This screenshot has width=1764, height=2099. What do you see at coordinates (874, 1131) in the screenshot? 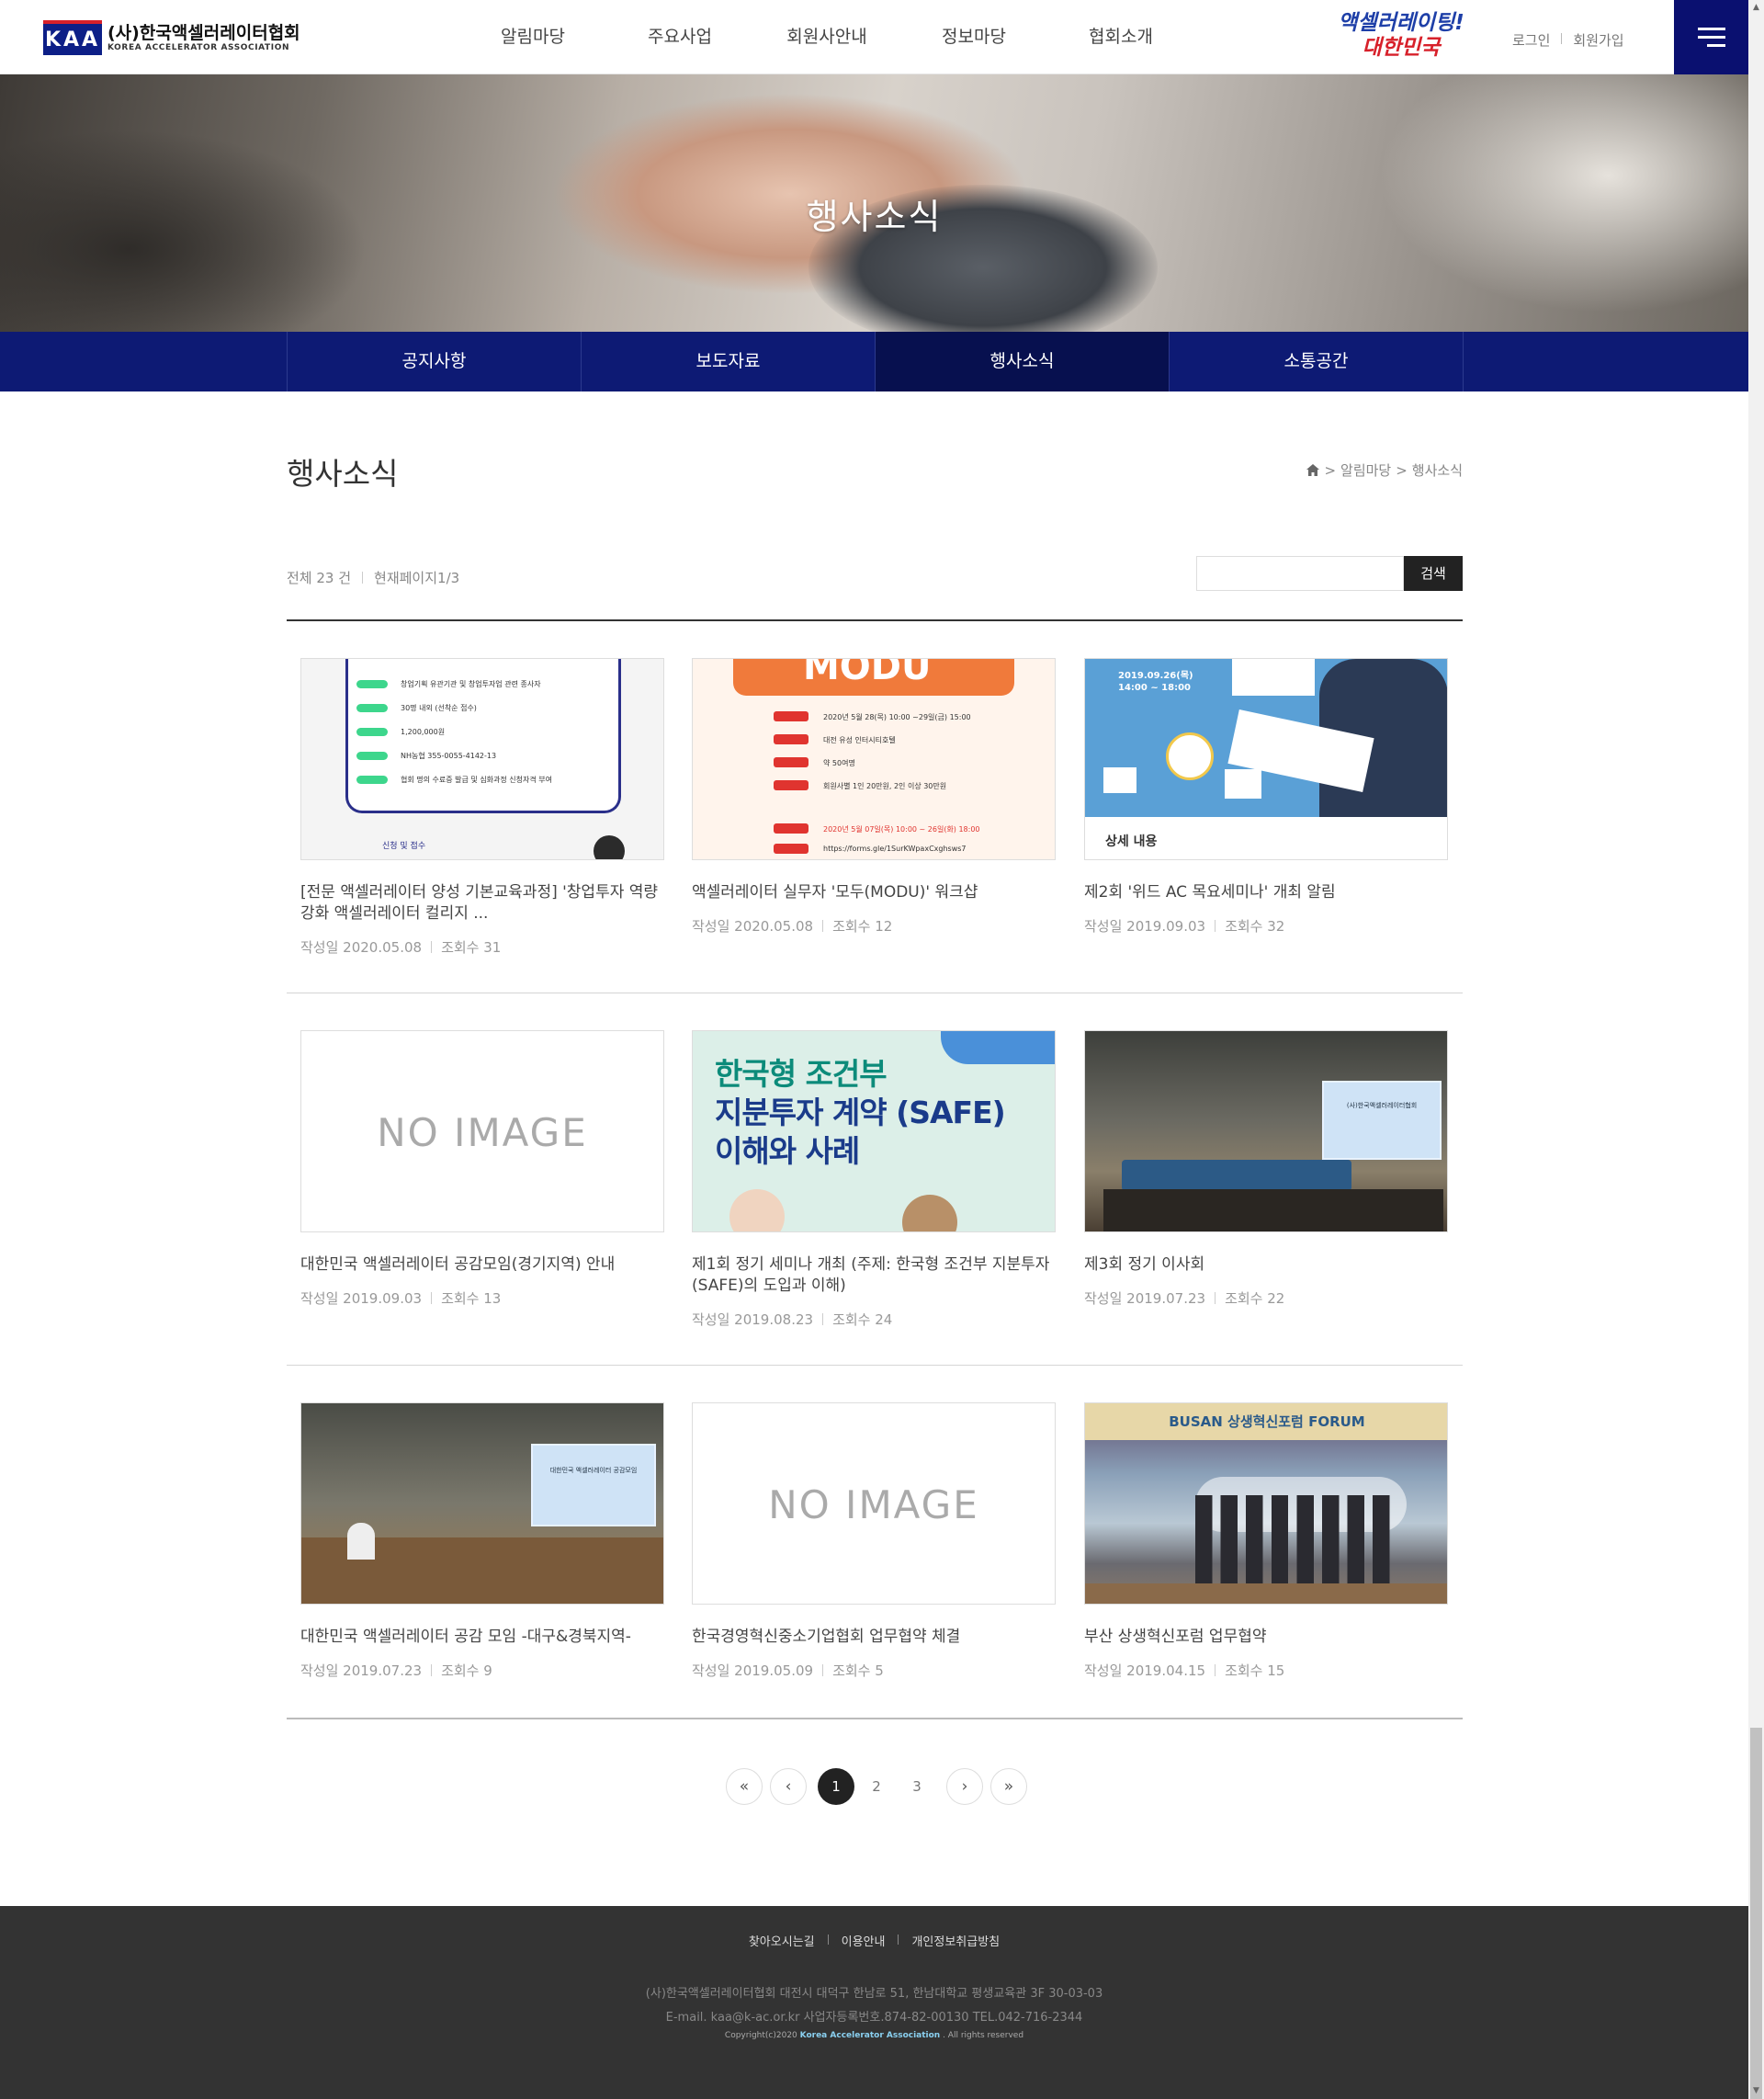
I see `post-thumbnail: 한국형 조건부 지분투자 계약 (SAFE) 이해와 사례` at bounding box center [874, 1131].